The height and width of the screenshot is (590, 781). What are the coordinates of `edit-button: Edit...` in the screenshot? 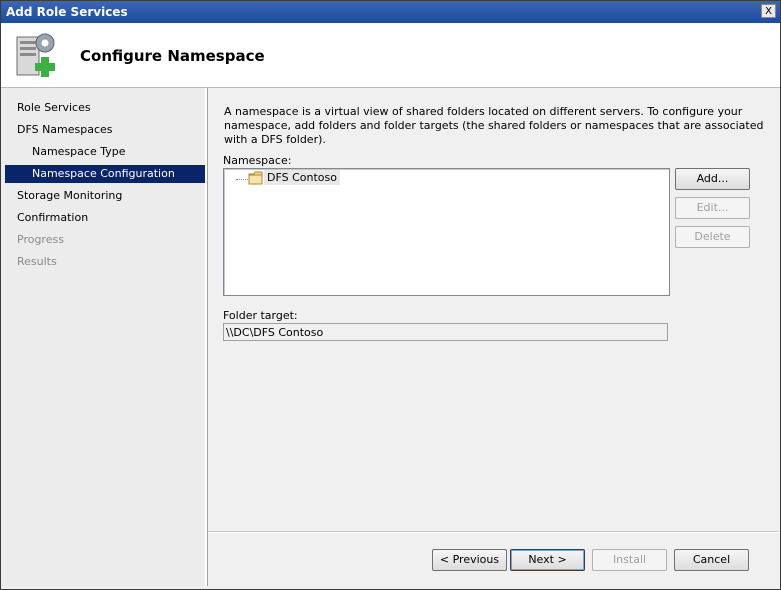 It's located at (712, 208).